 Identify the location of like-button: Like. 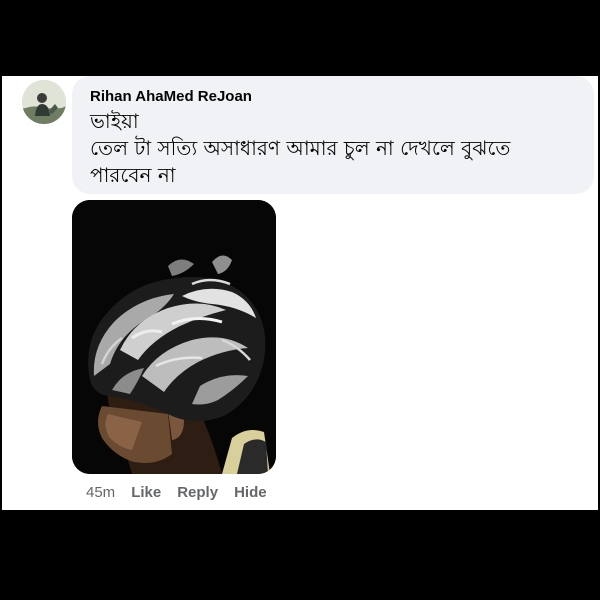
(146, 492).